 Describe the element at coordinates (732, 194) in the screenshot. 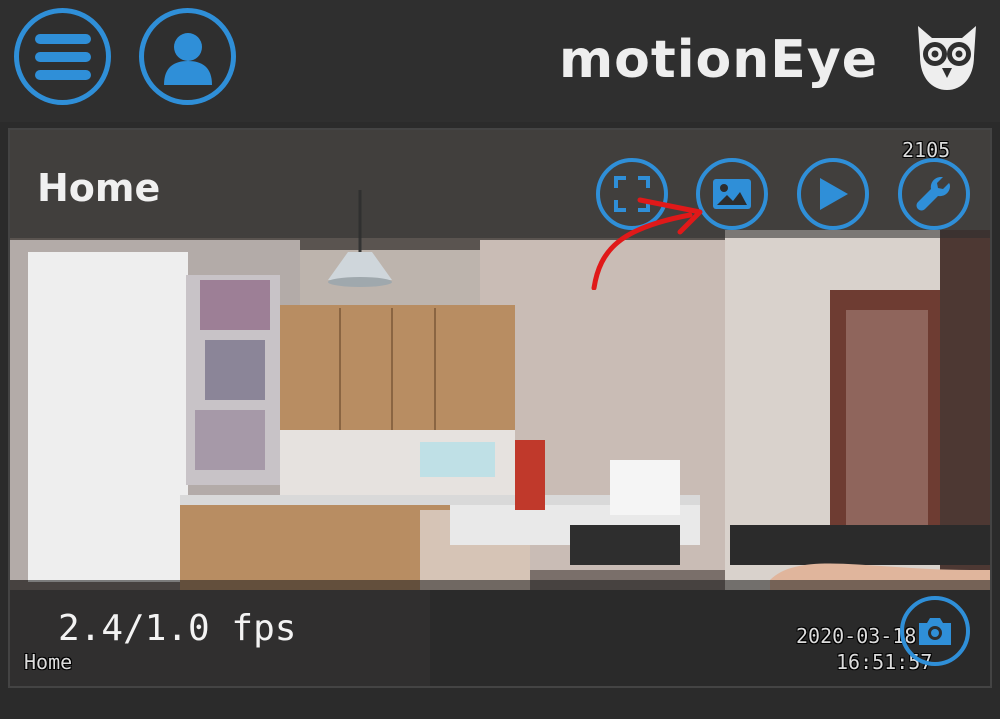

I see `pictures-icon` at that location.